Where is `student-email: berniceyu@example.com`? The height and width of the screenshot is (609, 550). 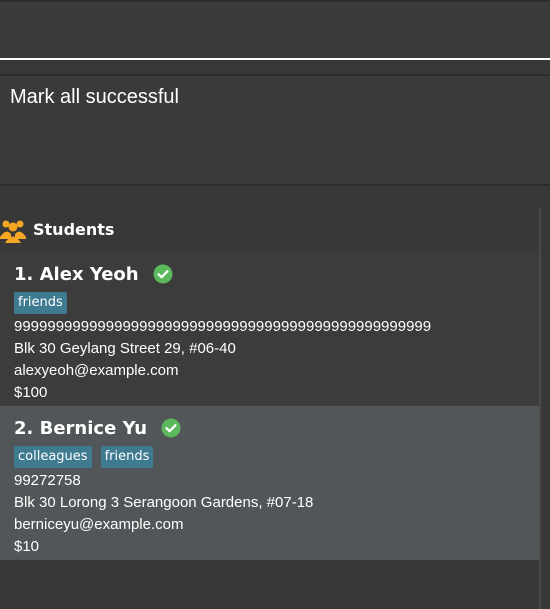 student-email: berniceyu@example.com is located at coordinates (99, 524).